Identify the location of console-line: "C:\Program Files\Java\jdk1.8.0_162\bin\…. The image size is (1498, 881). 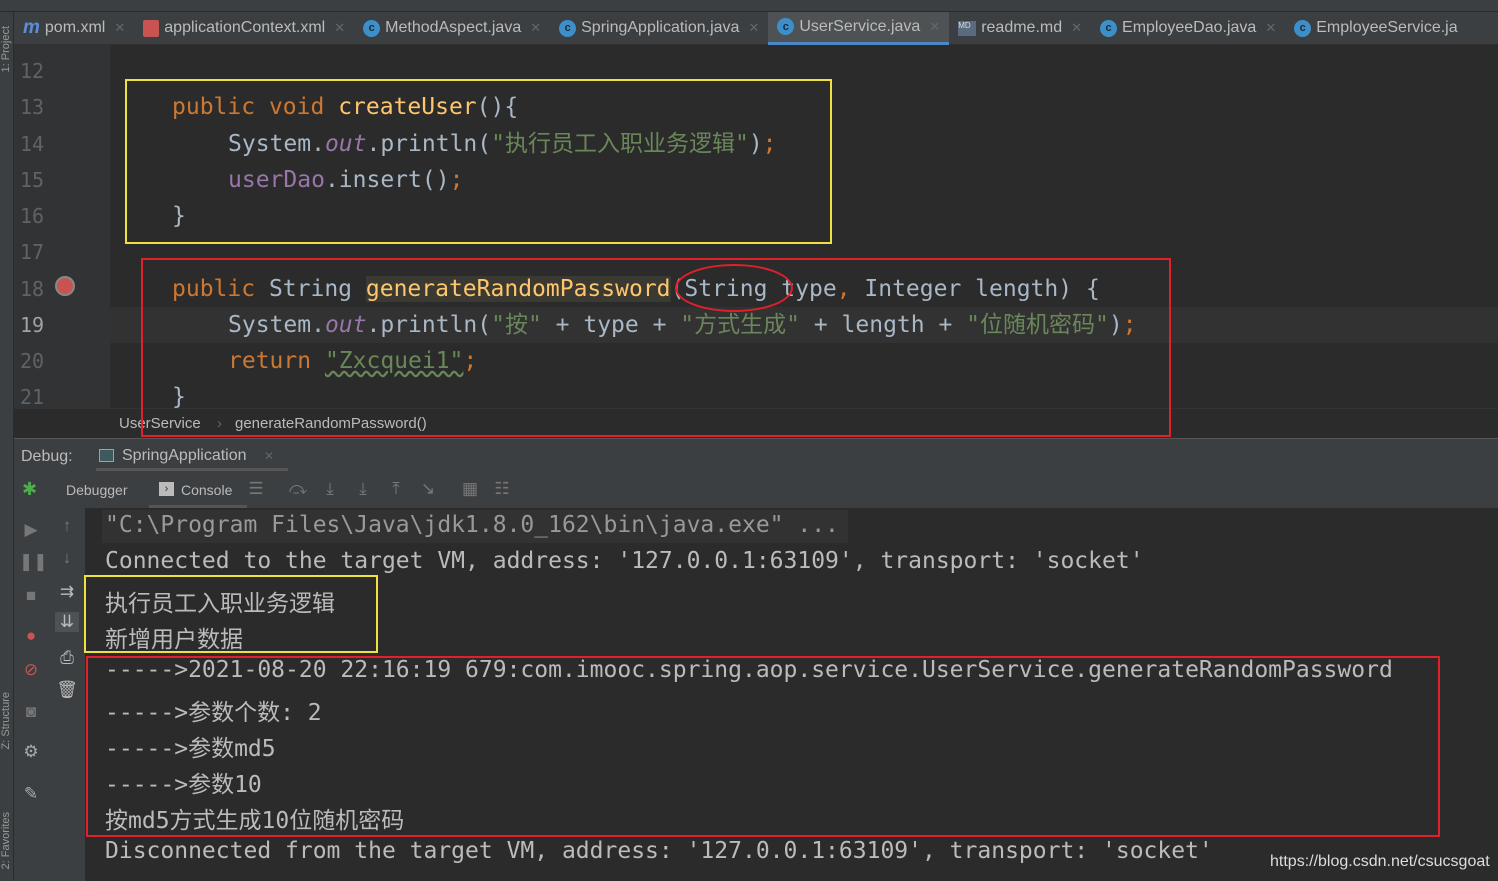
(472, 525).